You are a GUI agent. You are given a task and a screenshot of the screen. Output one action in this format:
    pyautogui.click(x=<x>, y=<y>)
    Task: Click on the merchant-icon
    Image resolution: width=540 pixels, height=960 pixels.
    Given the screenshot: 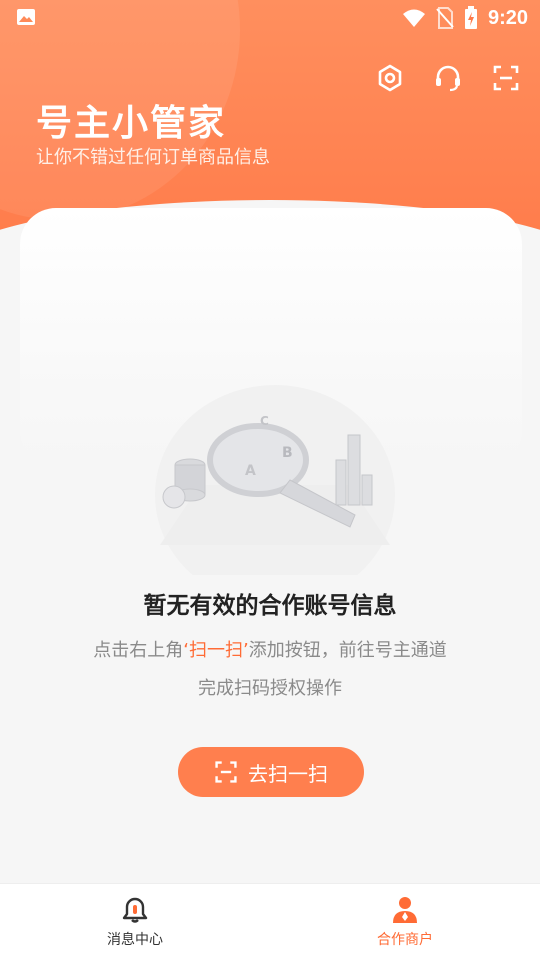 What is the action you would take?
    pyautogui.click(x=405, y=910)
    